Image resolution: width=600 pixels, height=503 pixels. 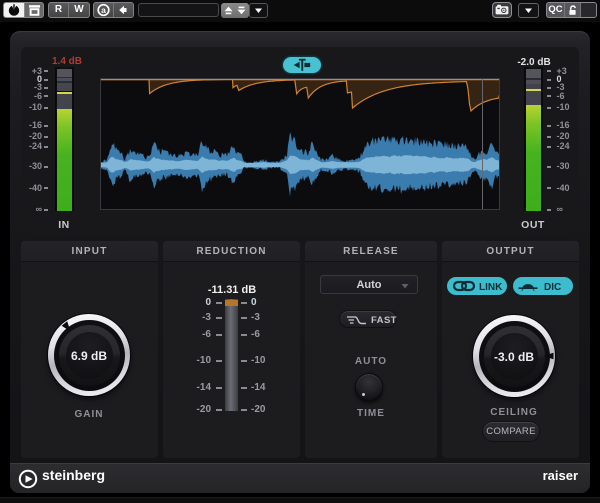 What do you see at coordinates (103, 10) in the screenshot?
I see `svg-text: a` at bounding box center [103, 10].